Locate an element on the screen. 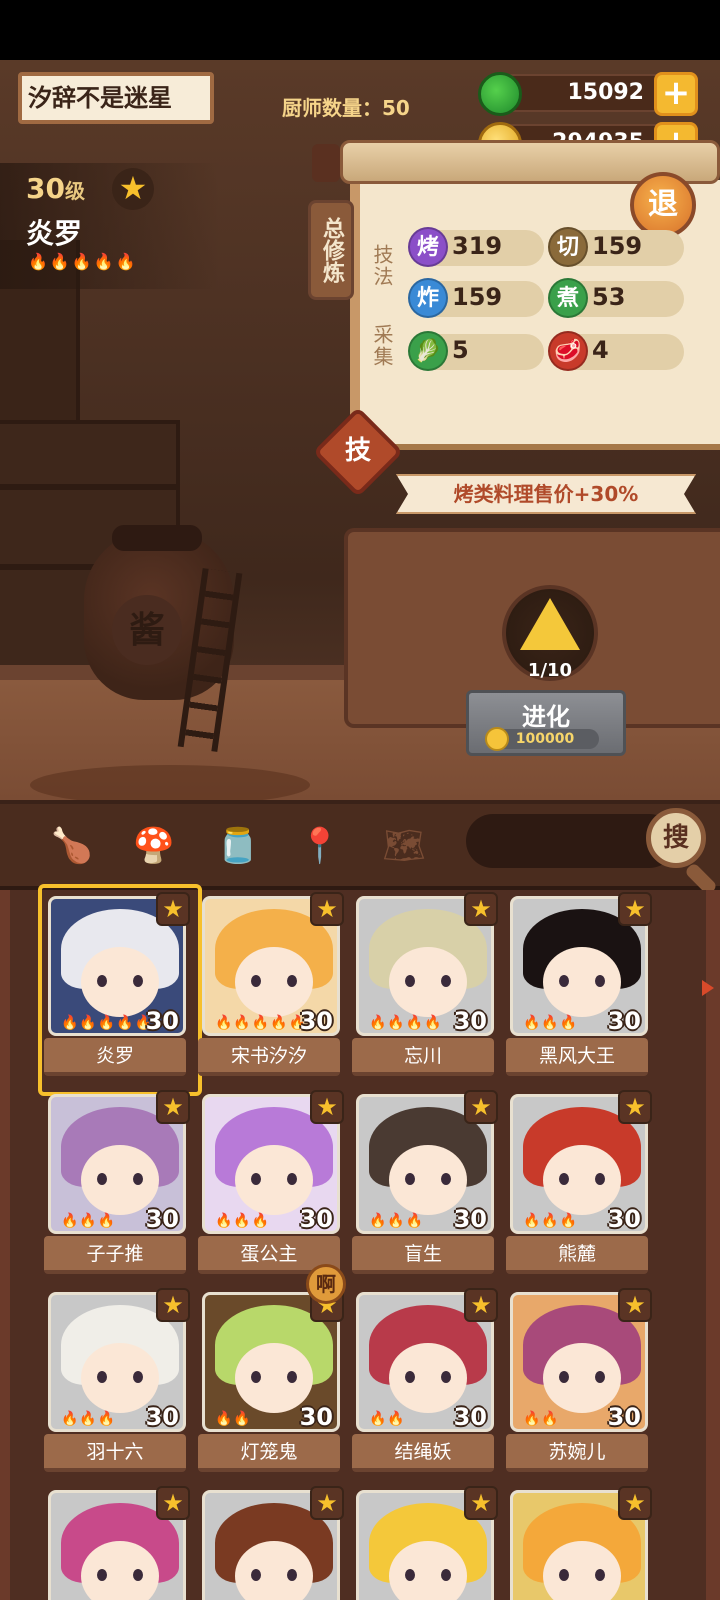 Image resolution: width=720 pixels, height=1600 pixels. chef-card: 🔥🔥 30 ★ 灯笼鬼啊 is located at coordinates (272, 1371).